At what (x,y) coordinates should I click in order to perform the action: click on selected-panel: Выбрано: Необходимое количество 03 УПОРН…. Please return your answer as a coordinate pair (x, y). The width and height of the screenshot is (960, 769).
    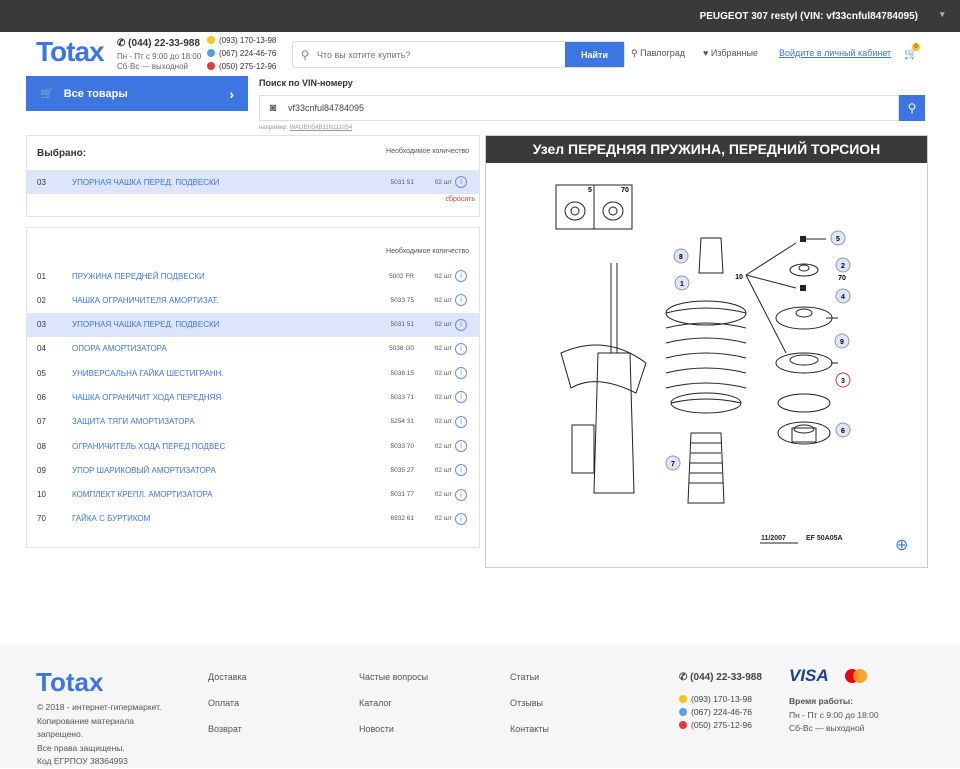
    Looking at the image, I should click on (253, 176).